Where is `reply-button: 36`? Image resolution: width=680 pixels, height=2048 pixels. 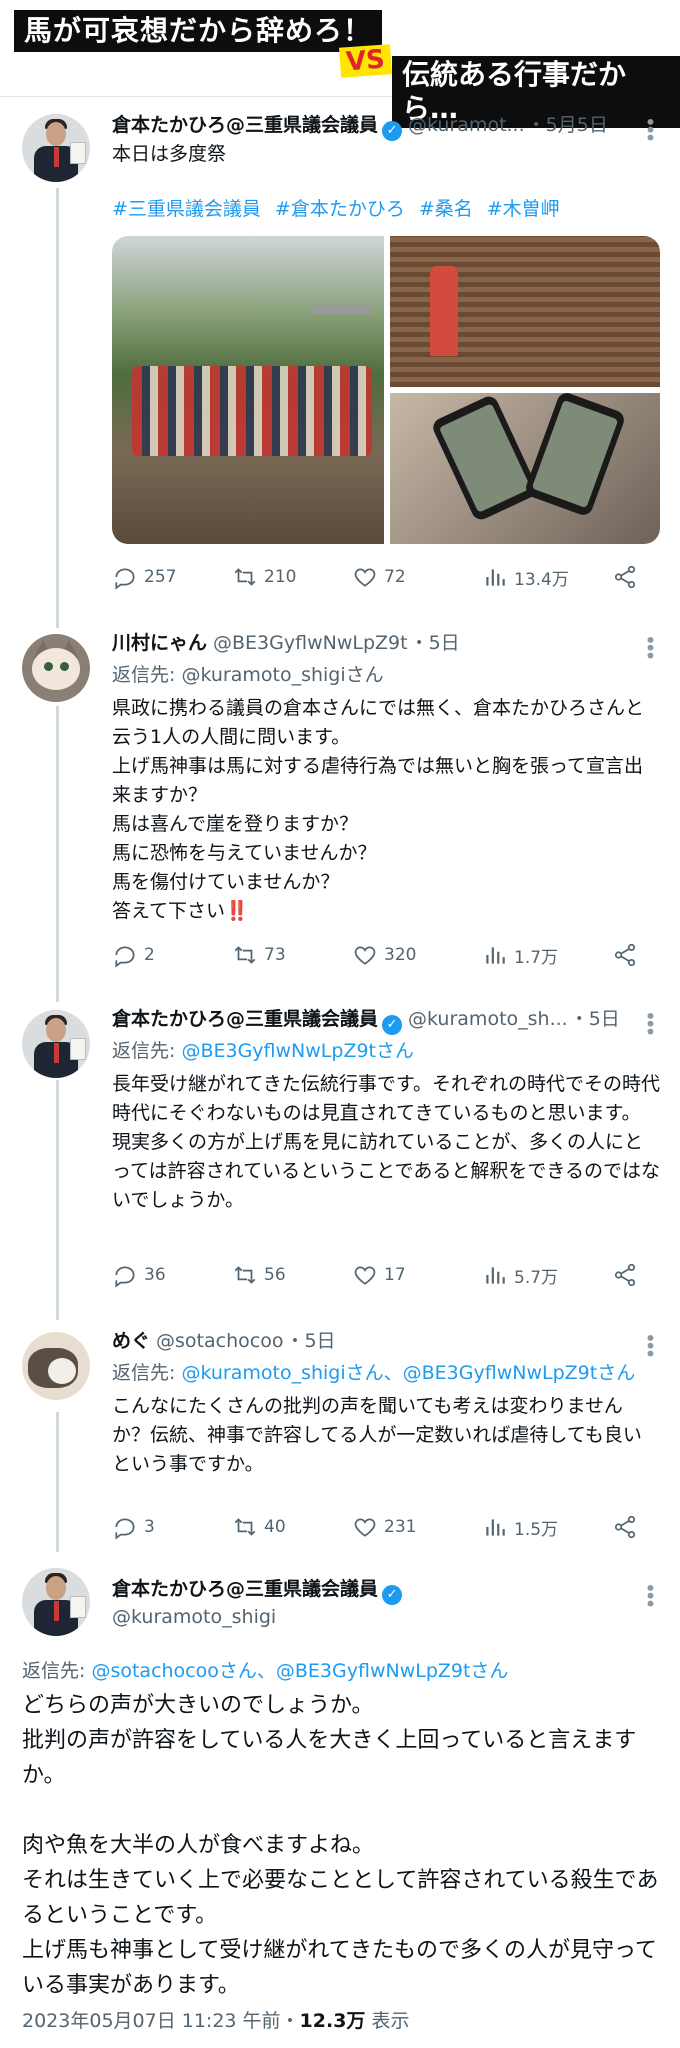 reply-button: 36 is located at coordinates (139, 1275).